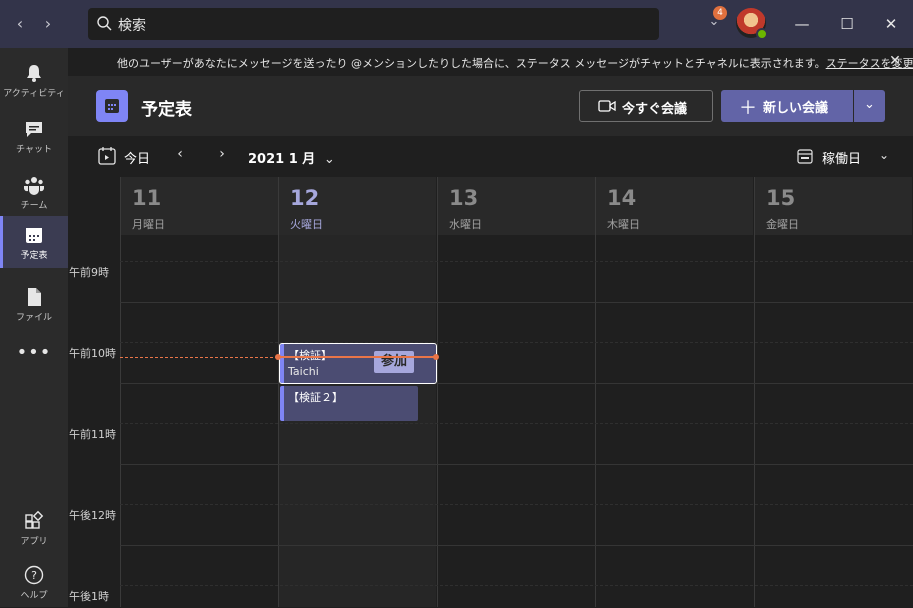  I want to click on calendar-app-icon, so click(112, 106).